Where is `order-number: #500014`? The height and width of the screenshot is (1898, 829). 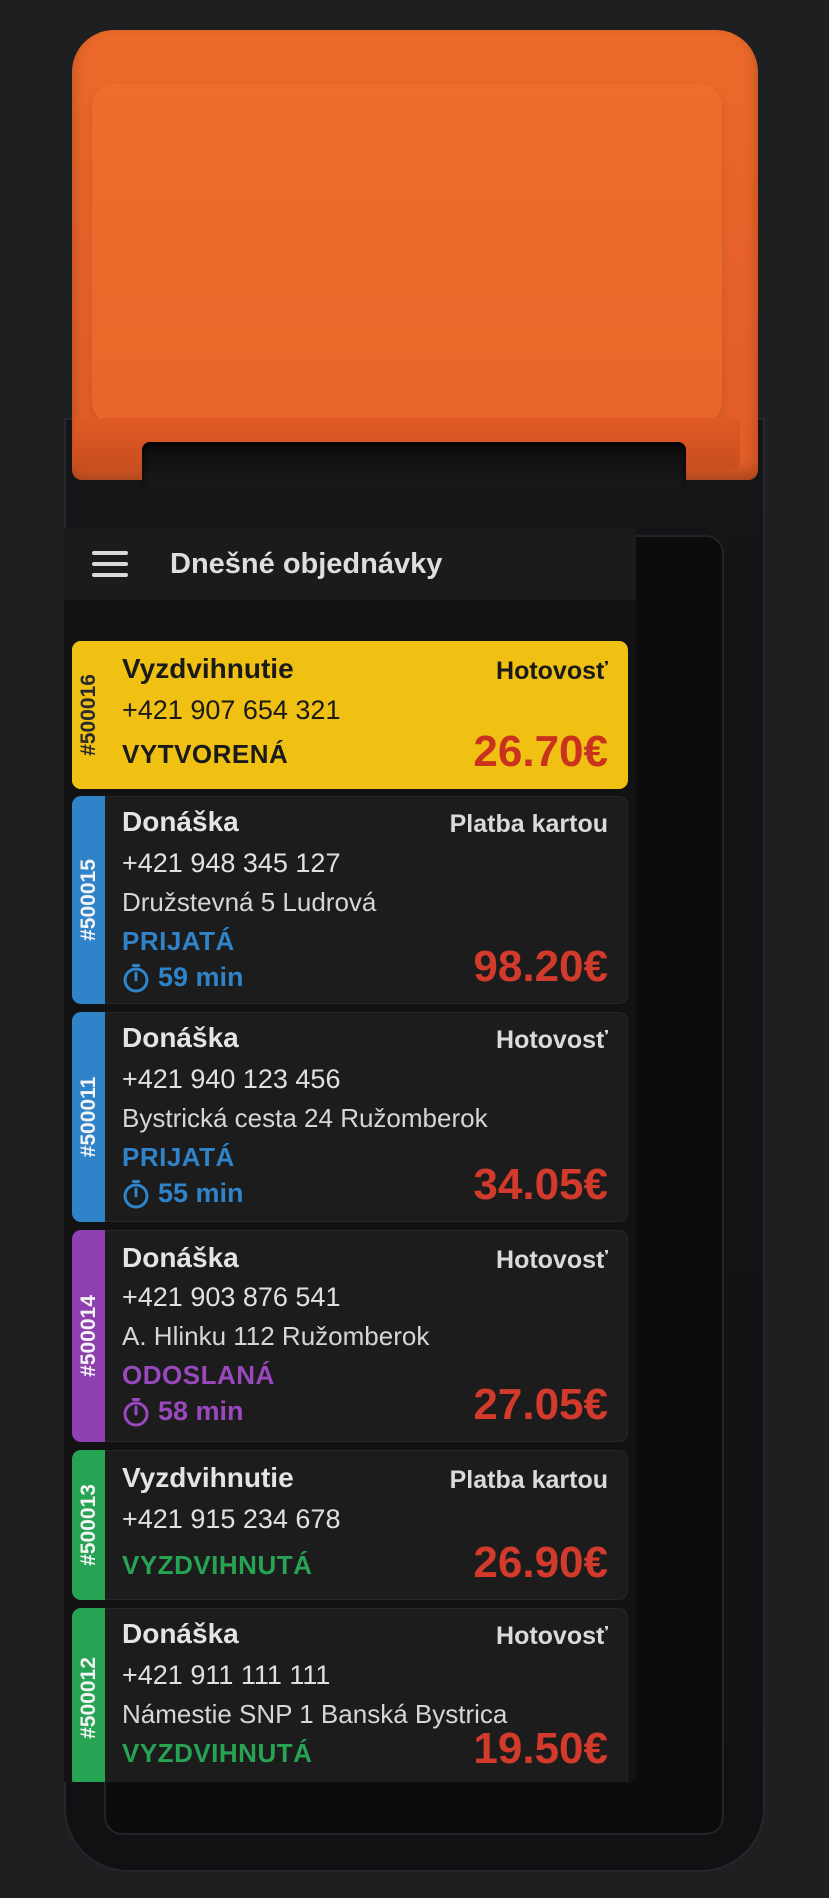 order-number: #500014 is located at coordinates (88, 1336).